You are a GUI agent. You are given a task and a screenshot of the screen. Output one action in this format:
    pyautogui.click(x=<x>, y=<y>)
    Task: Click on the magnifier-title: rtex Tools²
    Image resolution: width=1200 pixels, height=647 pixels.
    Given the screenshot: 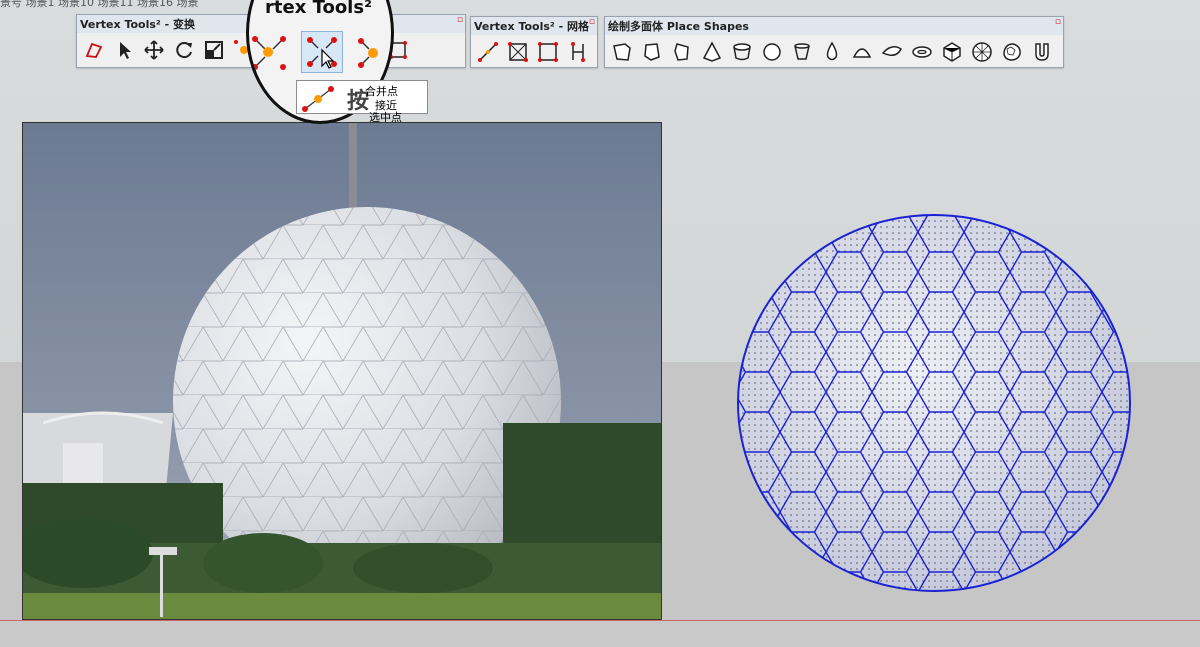 What is the action you would take?
    pyautogui.click(x=318, y=9)
    